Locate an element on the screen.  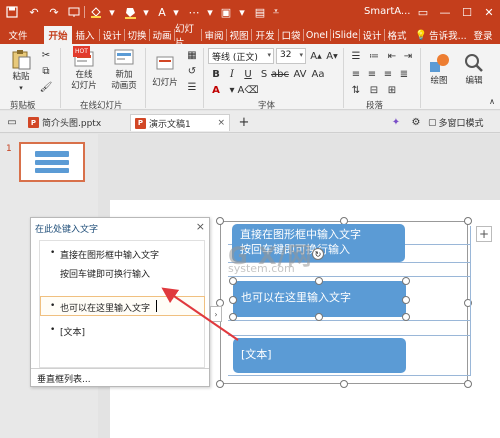
tab-animations: 动画 is located at coordinates (162, 35).